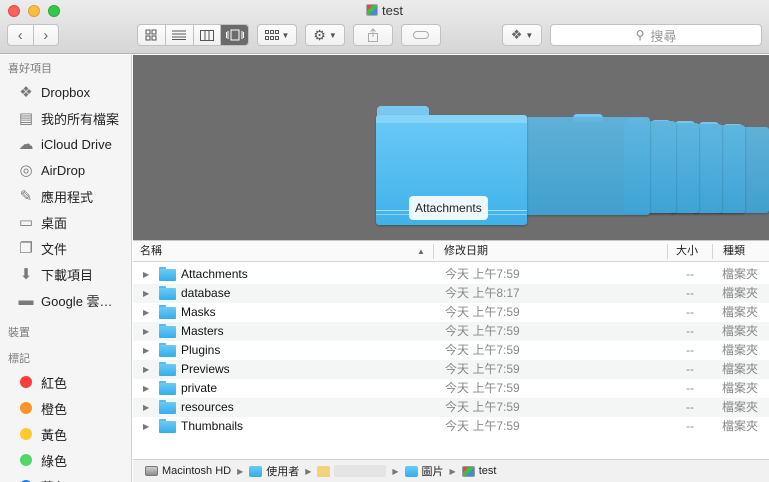  Describe the element at coordinates (466, 251) in the screenshot. I see `column-header-date: 修改日期` at that location.